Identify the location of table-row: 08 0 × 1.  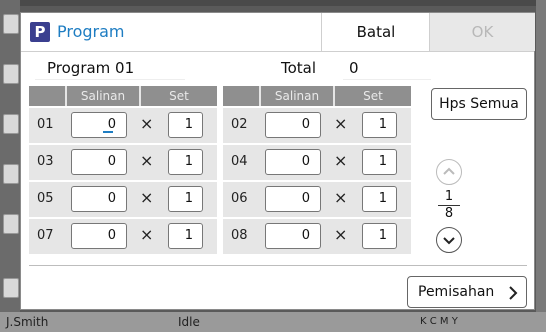
(317, 235).